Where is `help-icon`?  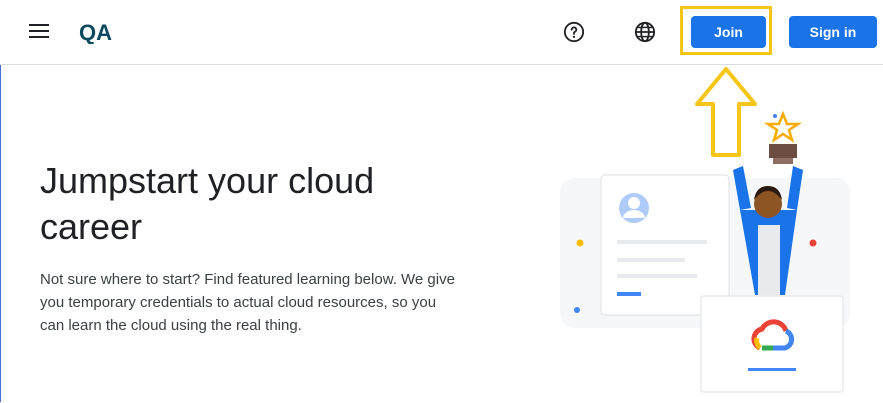
help-icon is located at coordinates (574, 32).